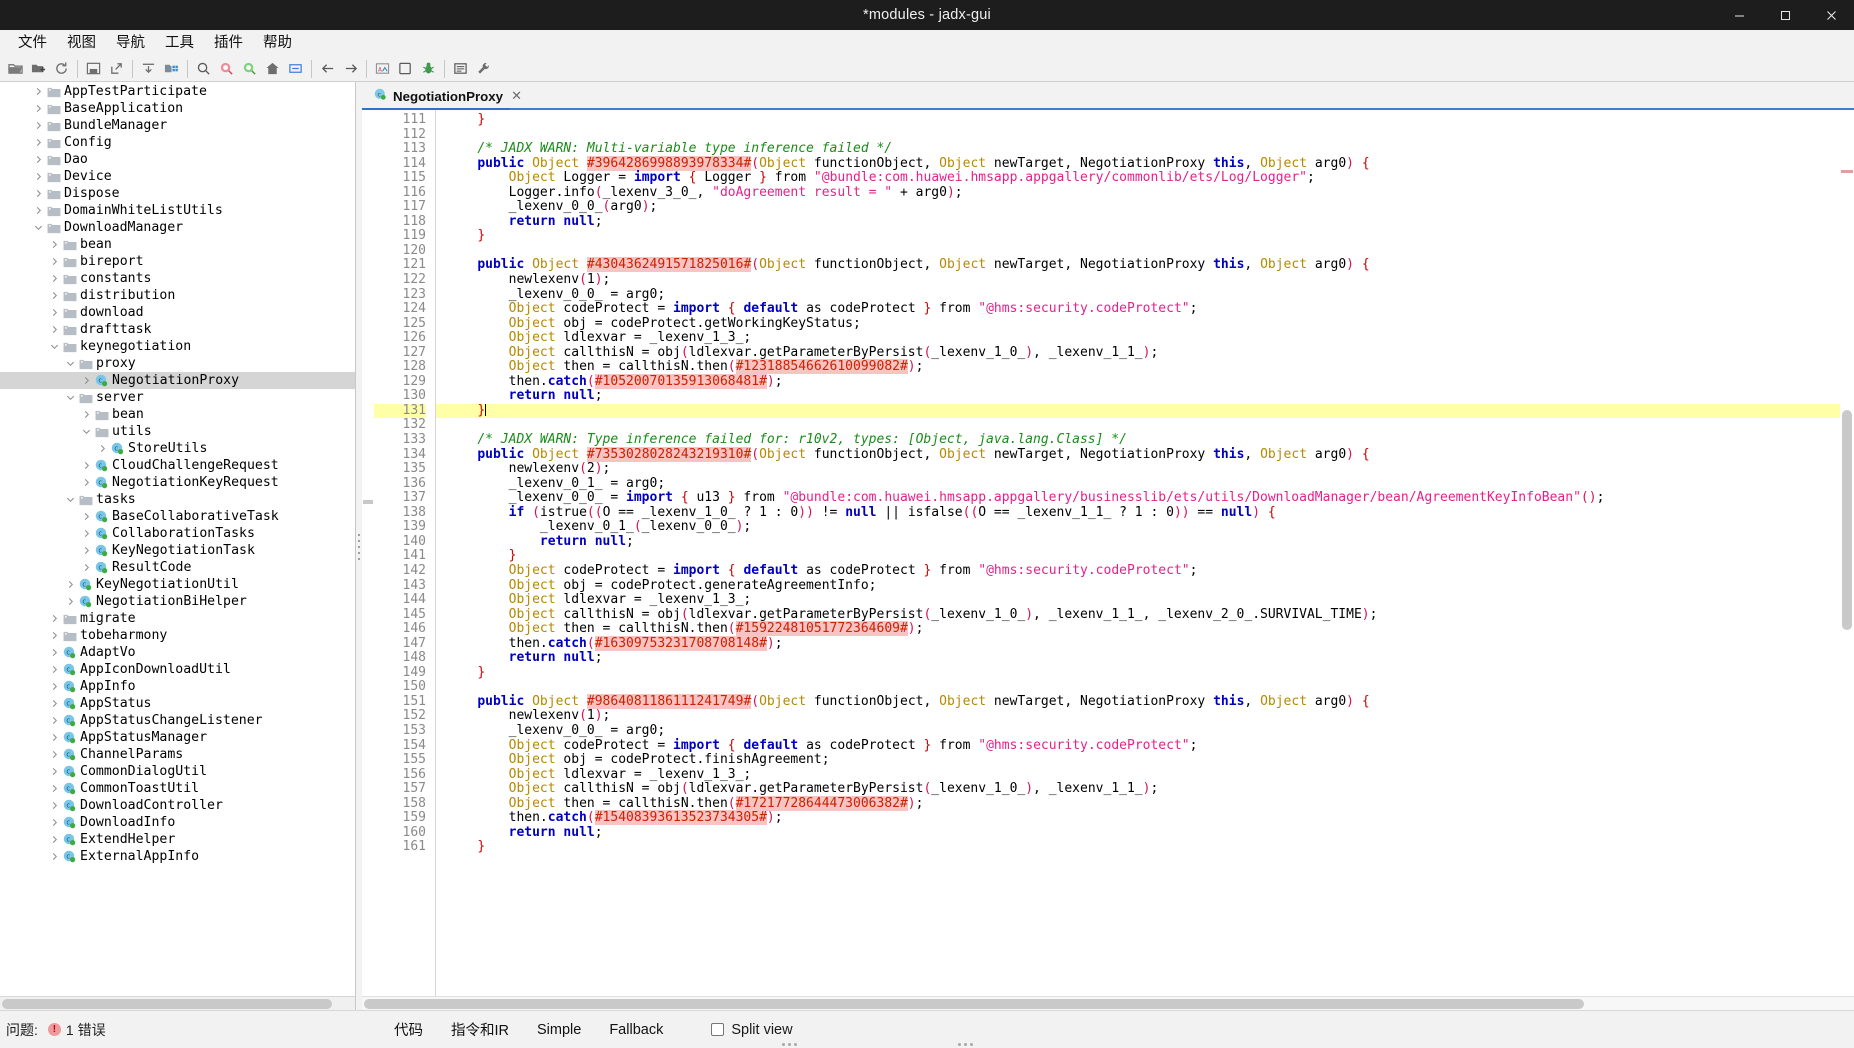  I want to click on code-line: then.catch(#15408393613523734305#);, so click(1138, 818).